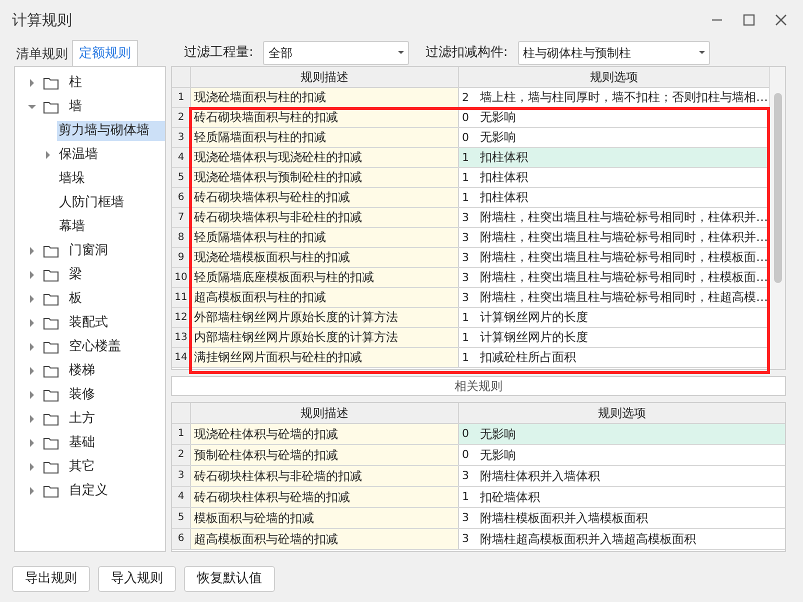 The width and height of the screenshot is (803, 602). What do you see at coordinates (466, 98) in the screenshot?
I see `option-code: 2` at bounding box center [466, 98].